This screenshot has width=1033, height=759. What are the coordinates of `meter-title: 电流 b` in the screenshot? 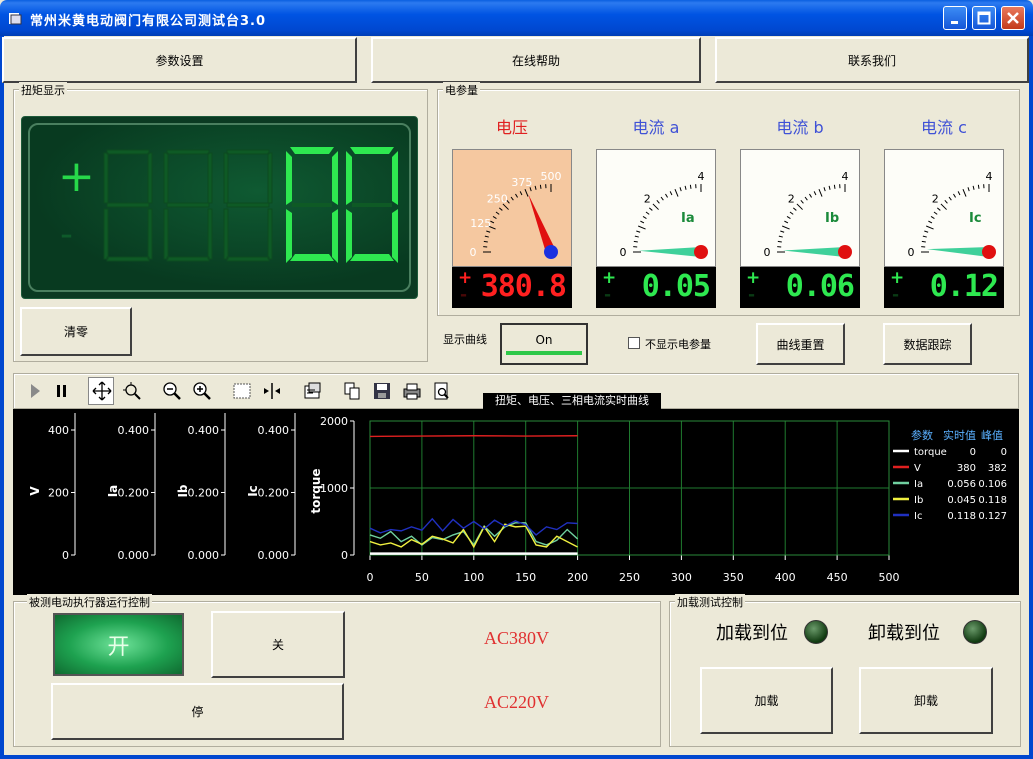 It's located at (800, 127).